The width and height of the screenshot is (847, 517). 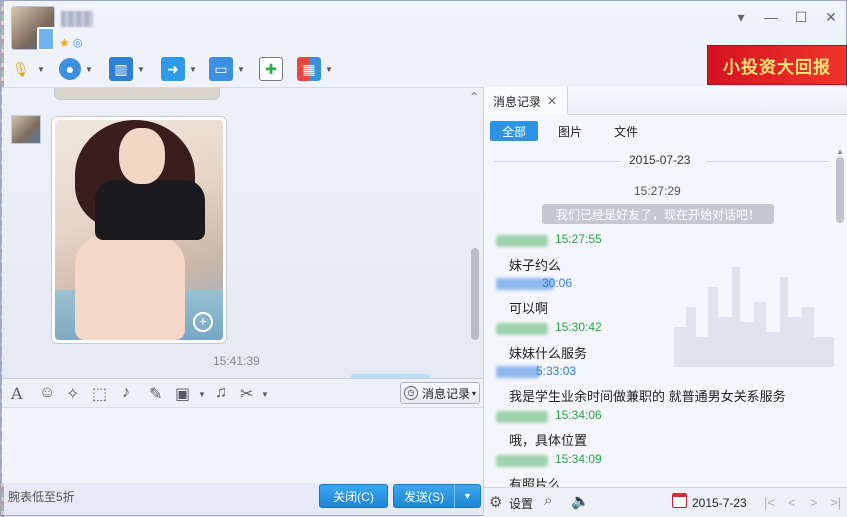 What do you see at coordinates (548, 353) in the screenshot?
I see `message-text: 妹妹什么服务` at bounding box center [548, 353].